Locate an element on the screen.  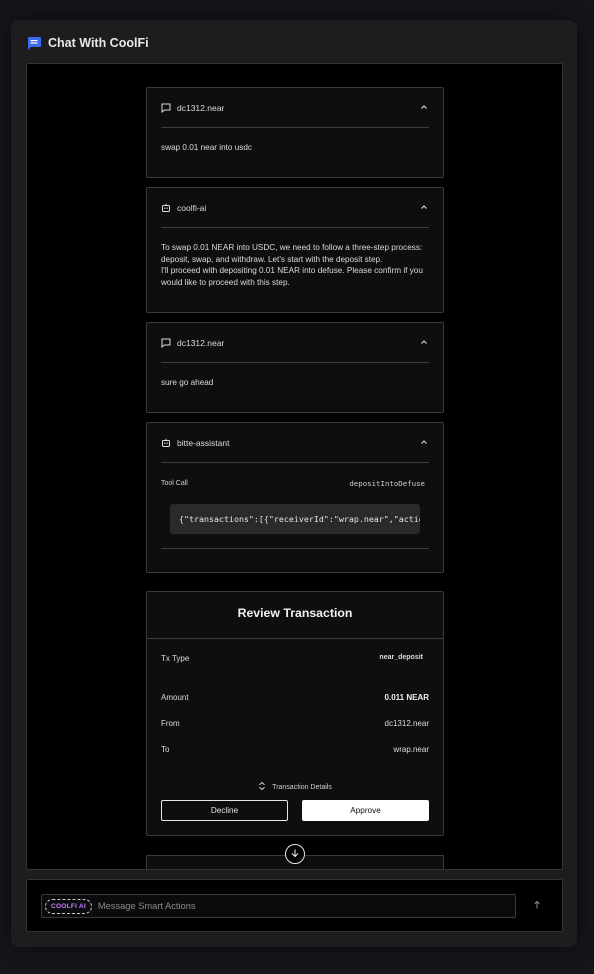
row-value: dc1312.near is located at coordinates (406, 723).